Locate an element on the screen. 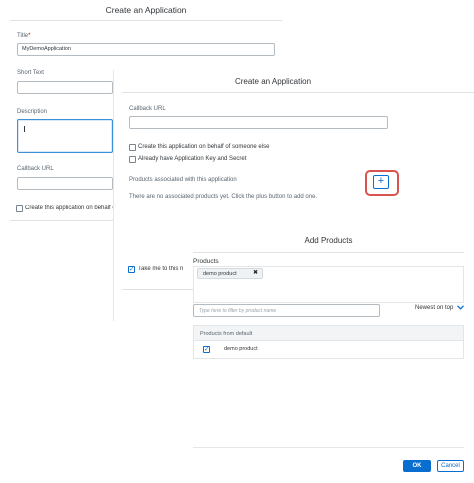 Image resolution: width=474 pixels, height=483 pixels. title-label-text: Title is located at coordinates (23, 36).